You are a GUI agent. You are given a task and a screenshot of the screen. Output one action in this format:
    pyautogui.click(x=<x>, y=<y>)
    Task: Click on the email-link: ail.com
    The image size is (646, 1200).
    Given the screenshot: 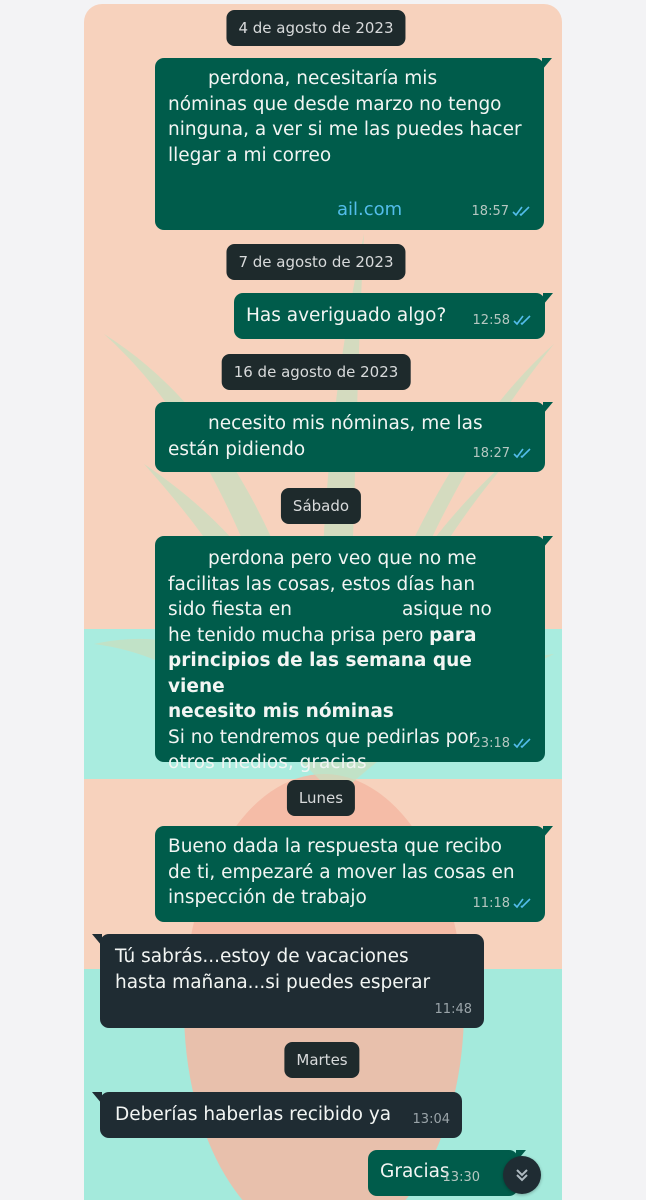 What is the action you would take?
    pyautogui.click(x=369, y=210)
    